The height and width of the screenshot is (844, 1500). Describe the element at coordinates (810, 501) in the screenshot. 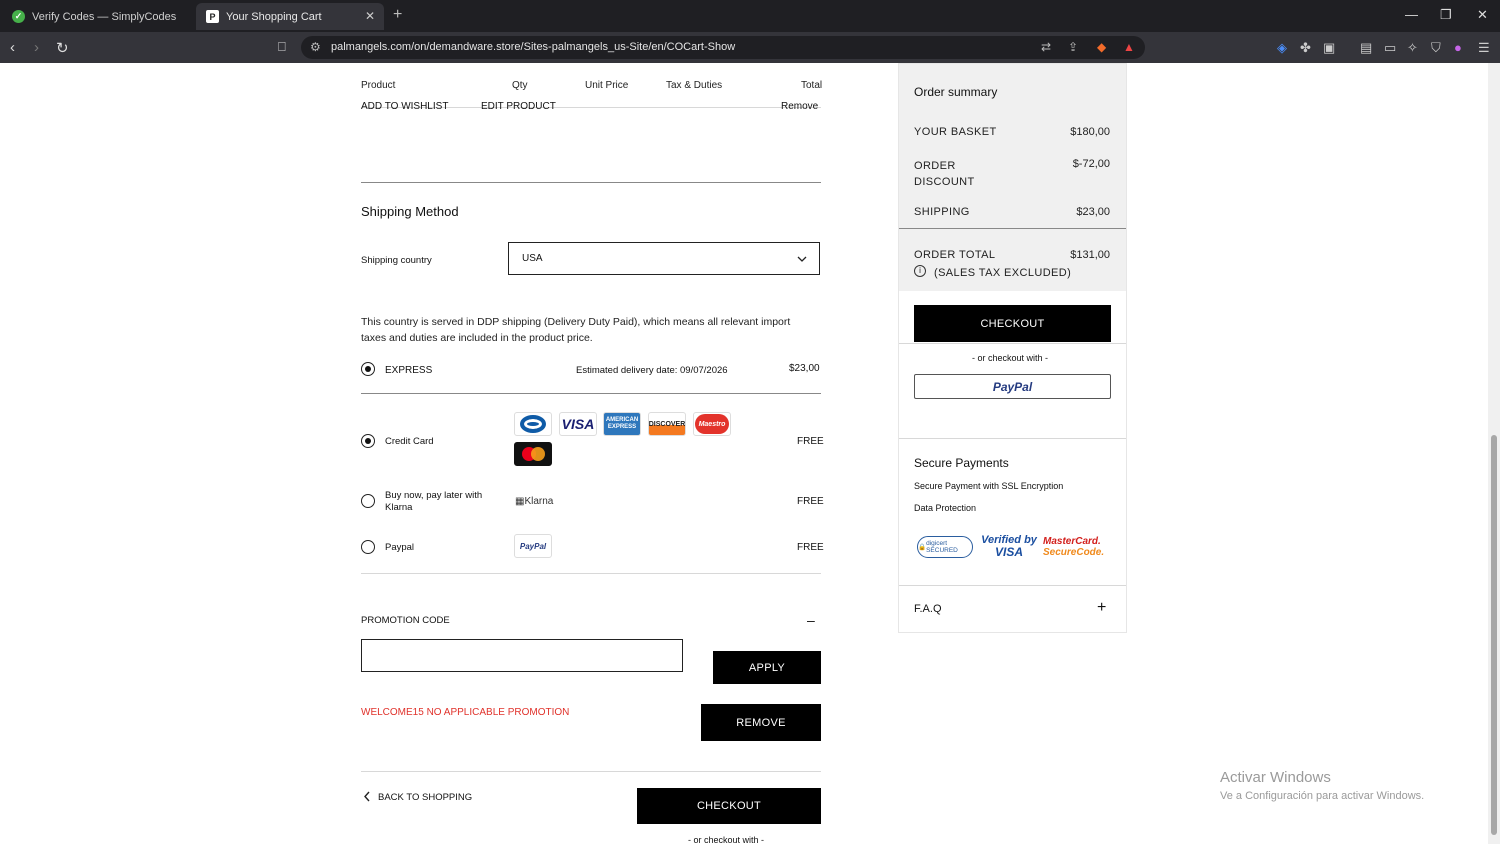

I see `klarna-price: FREE` at that location.